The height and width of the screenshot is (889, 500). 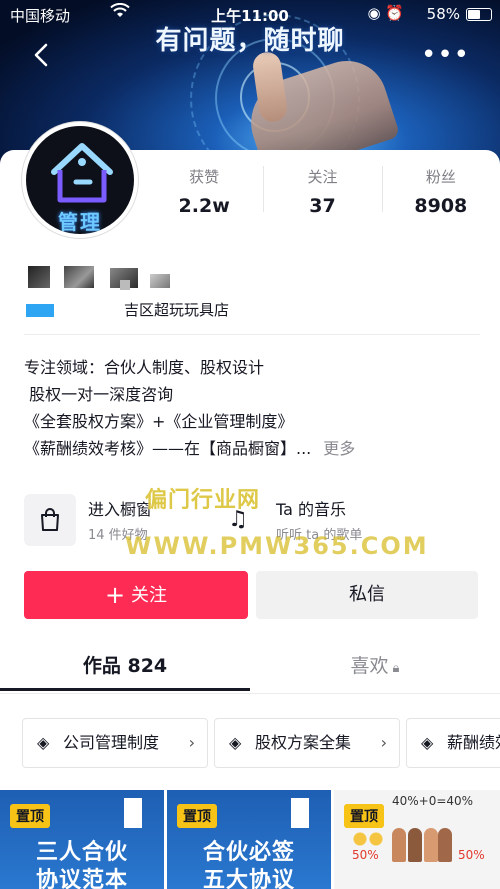 I want to click on people-image, so click(x=422, y=837).